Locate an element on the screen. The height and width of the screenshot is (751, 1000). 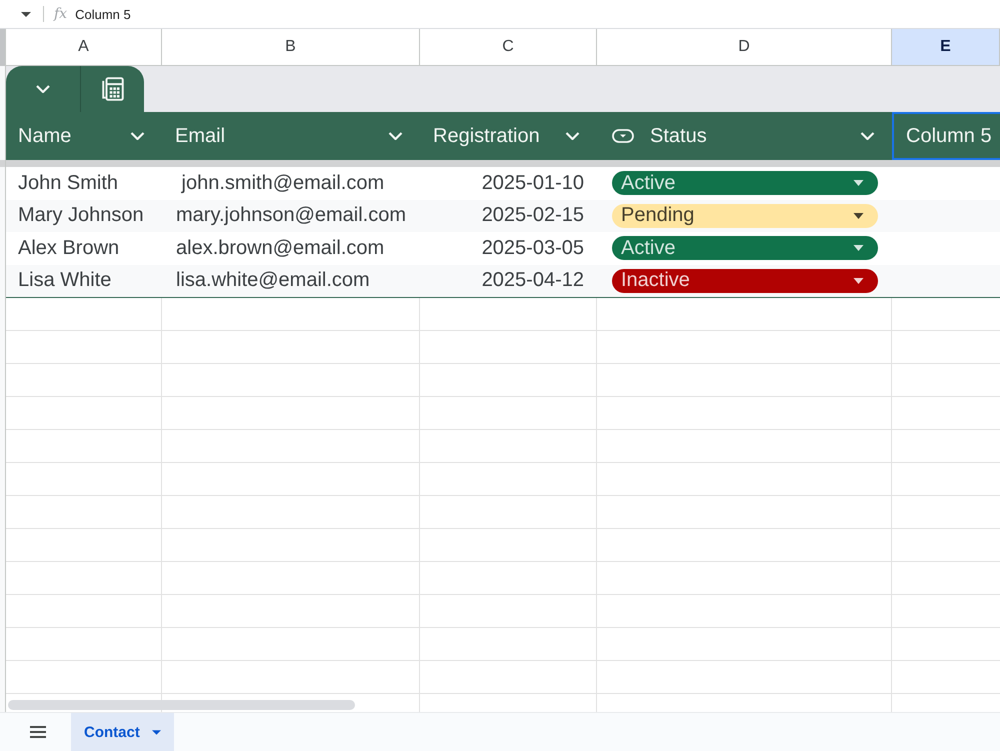
function-label: fx is located at coordinates (61, 14).